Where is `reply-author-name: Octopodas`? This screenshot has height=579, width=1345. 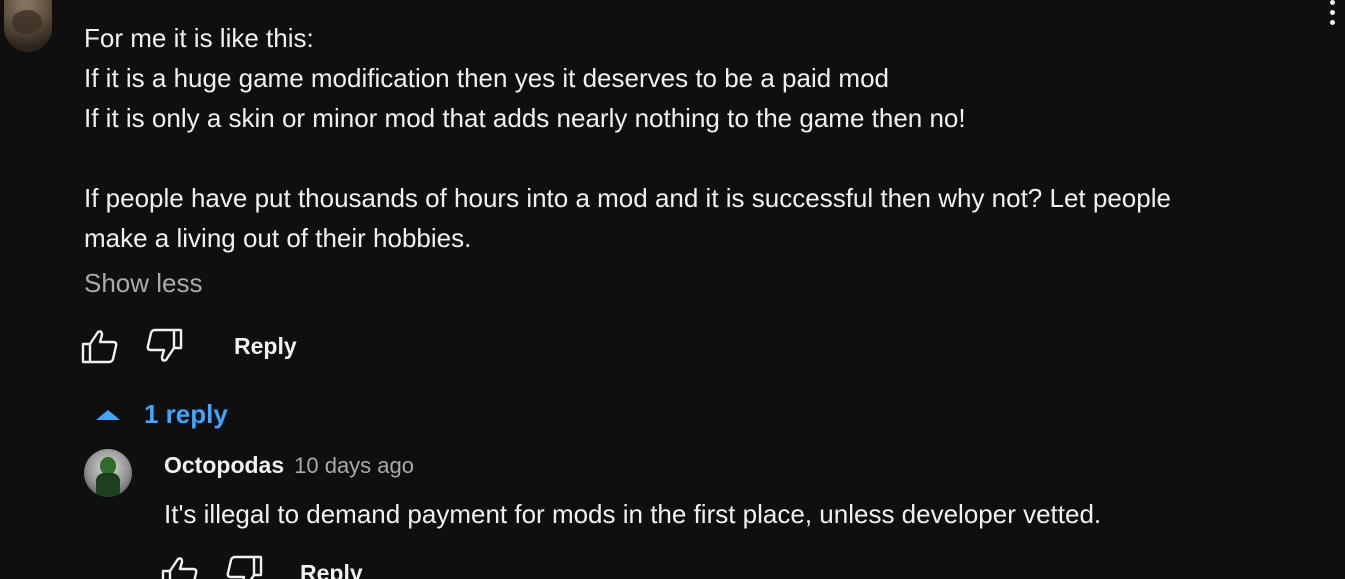
reply-author-name: Octopodas is located at coordinates (224, 465).